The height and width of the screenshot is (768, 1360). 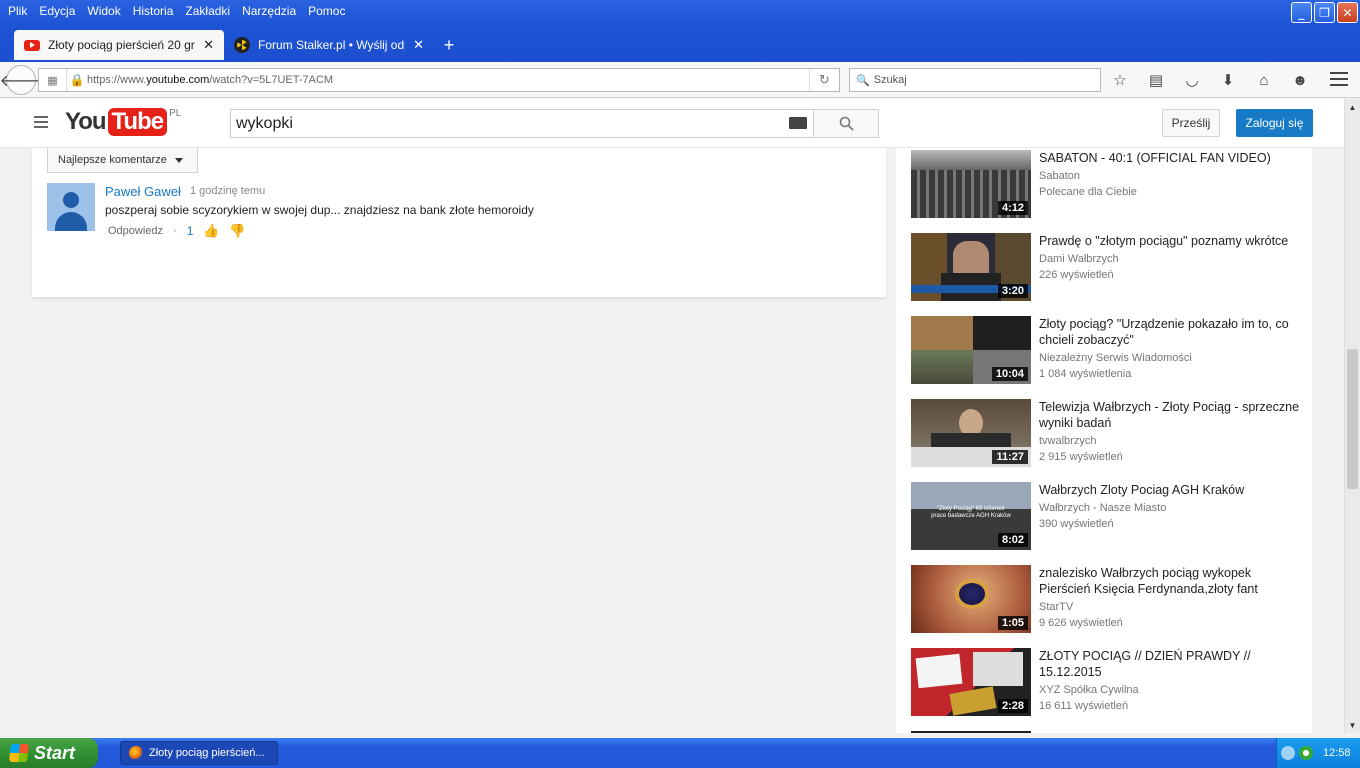 I want to click on page-scrollbar: ▲ ▼, so click(x=1352, y=416).